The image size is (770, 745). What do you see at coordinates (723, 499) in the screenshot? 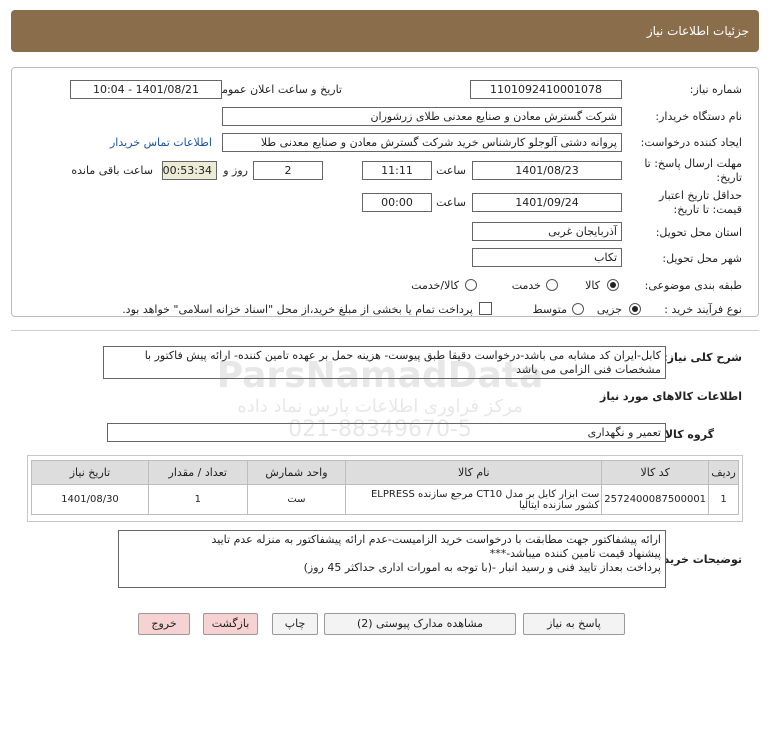
I see `cell-row: 1` at bounding box center [723, 499].